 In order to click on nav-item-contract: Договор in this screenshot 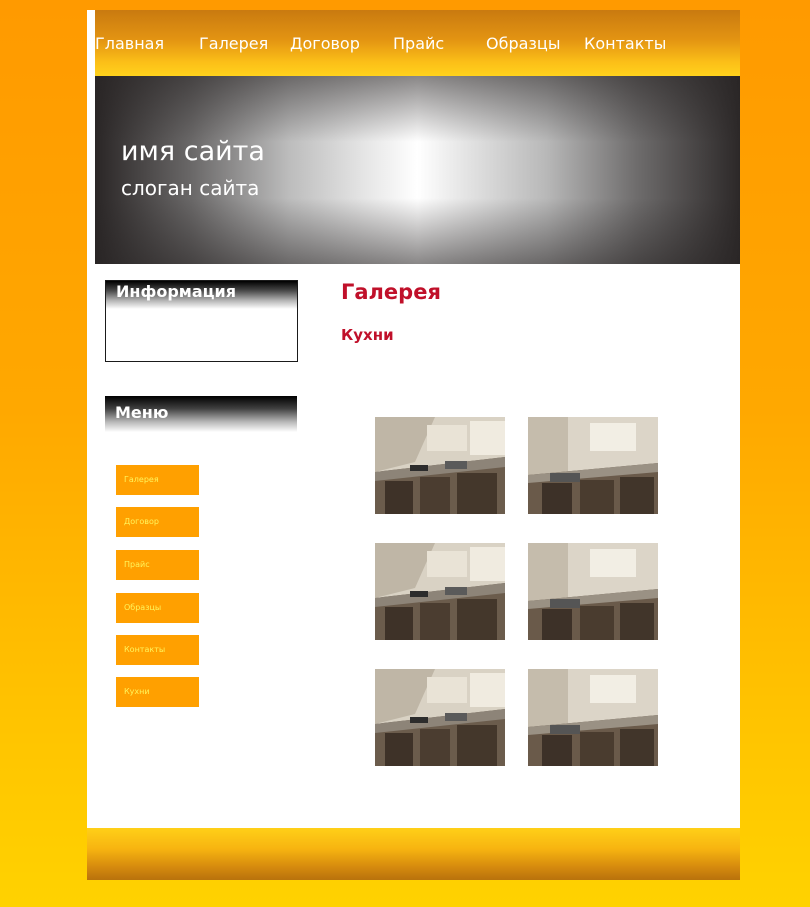, I will do `click(325, 43)`.